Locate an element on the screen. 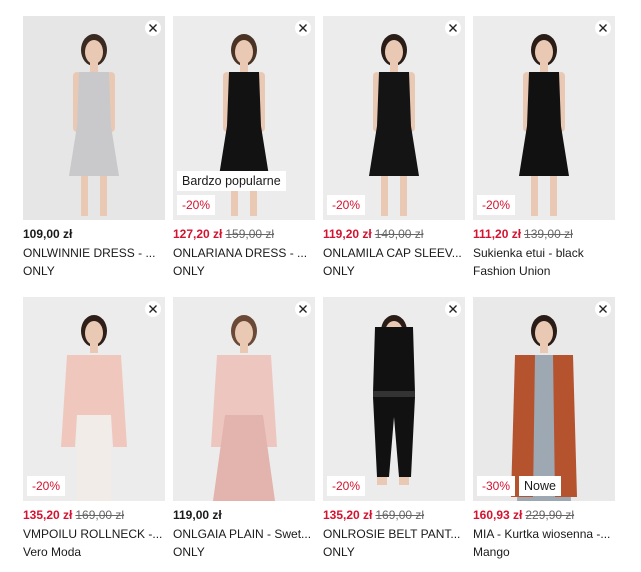  product-card: 109,00 zł ONLWINNIE DRESS - ... ONLY is located at coordinates (94, 147).